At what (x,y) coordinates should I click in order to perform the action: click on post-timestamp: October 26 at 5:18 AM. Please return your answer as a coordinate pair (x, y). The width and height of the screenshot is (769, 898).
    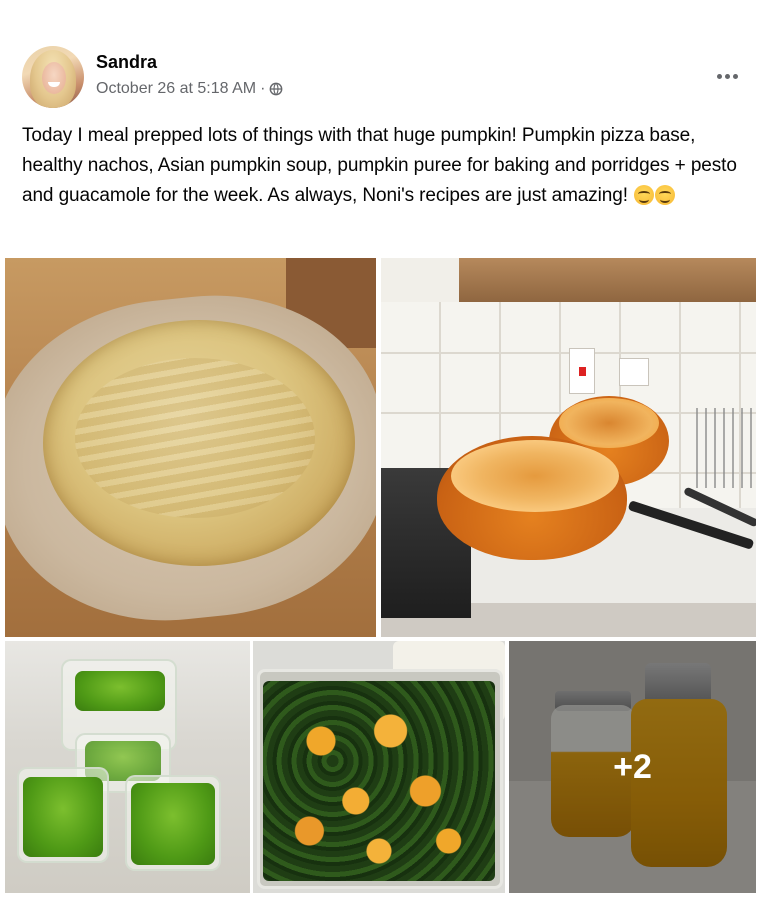
    Looking at the image, I should click on (176, 89).